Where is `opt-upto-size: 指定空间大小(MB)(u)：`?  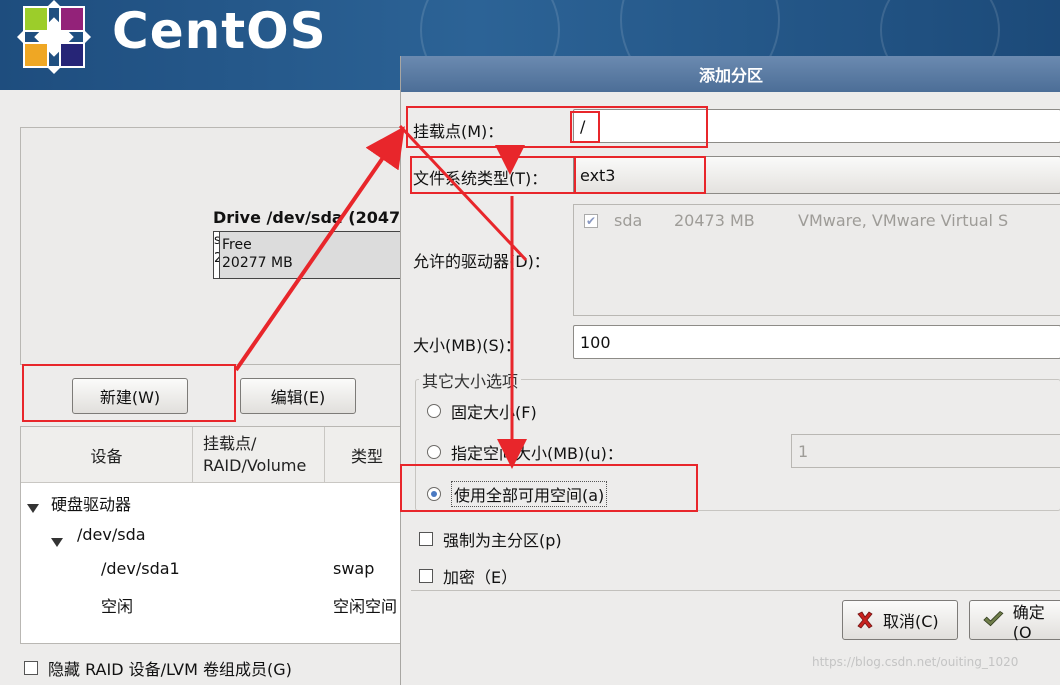
opt-upto-size: 指定空间大小(MB)(u)： is located at coordinates (525, 452).